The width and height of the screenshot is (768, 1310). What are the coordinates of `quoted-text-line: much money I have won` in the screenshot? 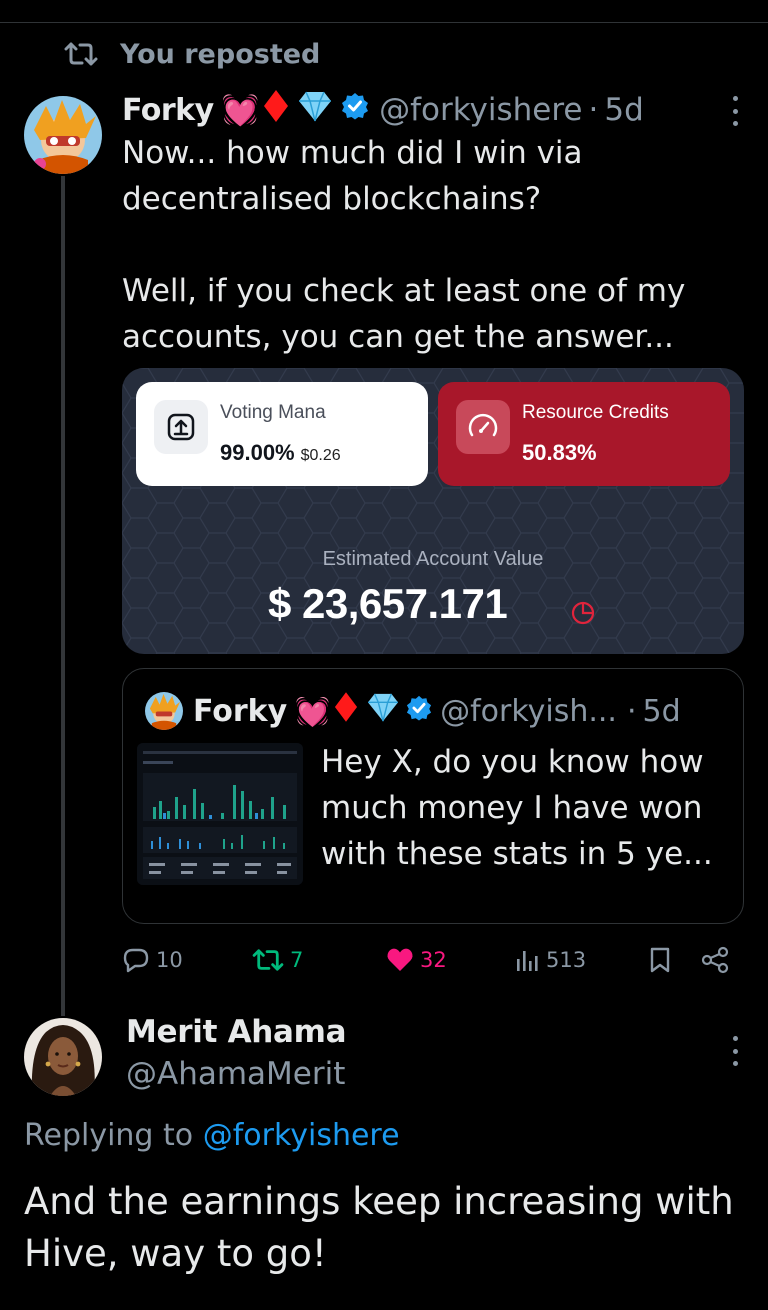 It's located at (512, 808).